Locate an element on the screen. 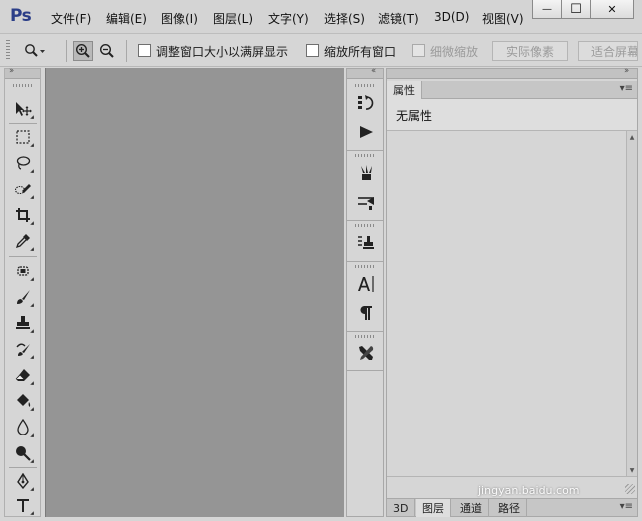 This screenshot has width=642, height=521. eyedropper-tool is located at coordinates (23, 241).